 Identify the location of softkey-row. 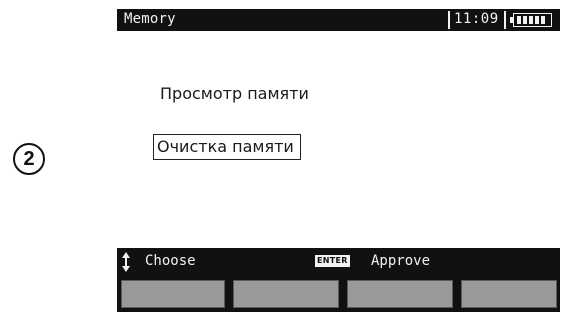
(338, 294).